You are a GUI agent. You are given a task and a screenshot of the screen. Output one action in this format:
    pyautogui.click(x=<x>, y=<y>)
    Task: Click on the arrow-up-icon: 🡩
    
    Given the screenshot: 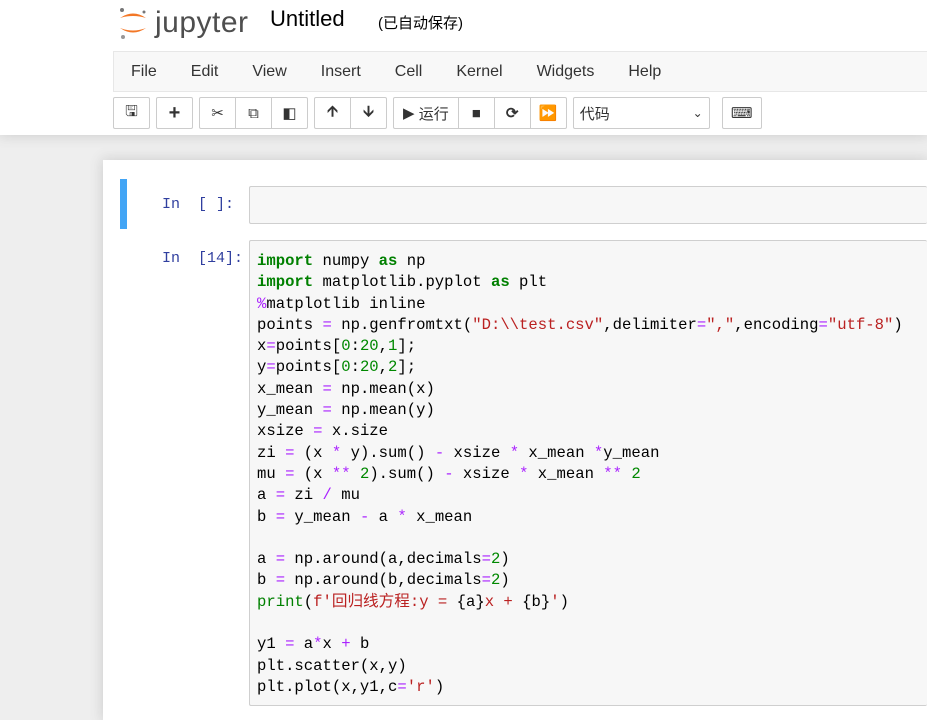 What is the action you would take?
    pyautogui.click(x=332, y=111)
    